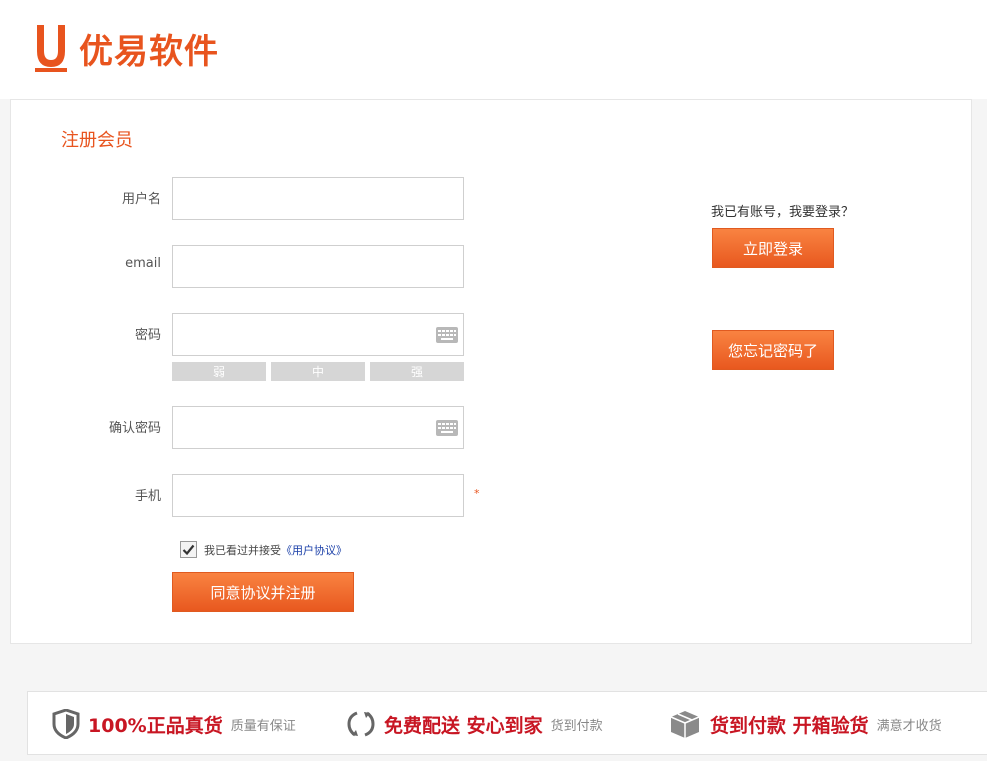 Image resolution: width=987 pixels, height=761 pixels. Describe the element at coordinates (463, 725) in the screenshot. I see `promo-delivery-title: 免费配送 安心到家` at that location.